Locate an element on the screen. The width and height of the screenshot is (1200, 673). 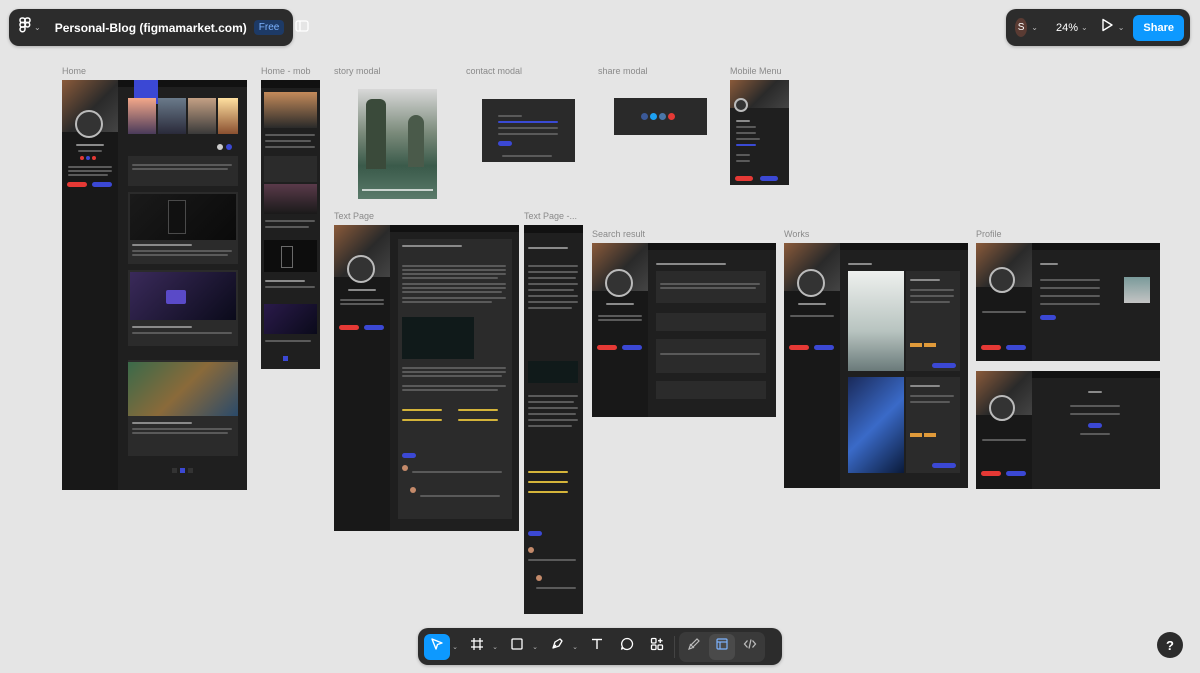
user-avatar: S is located at coordinates (1021, 27).